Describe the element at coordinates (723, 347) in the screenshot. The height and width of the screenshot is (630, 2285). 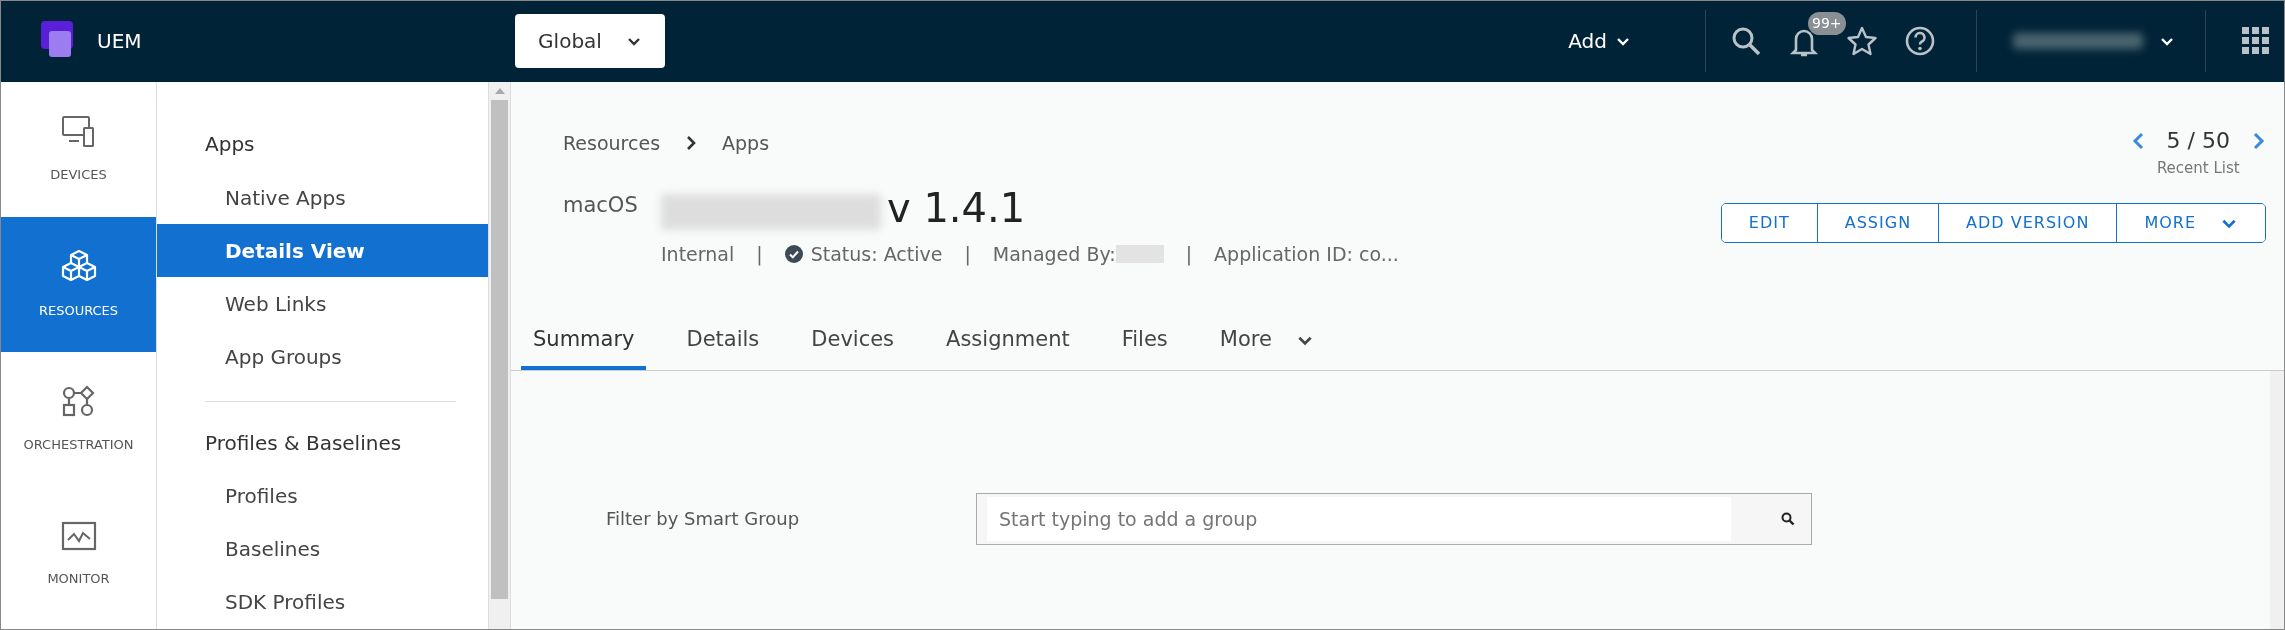
I see `tab: Details` at that location.